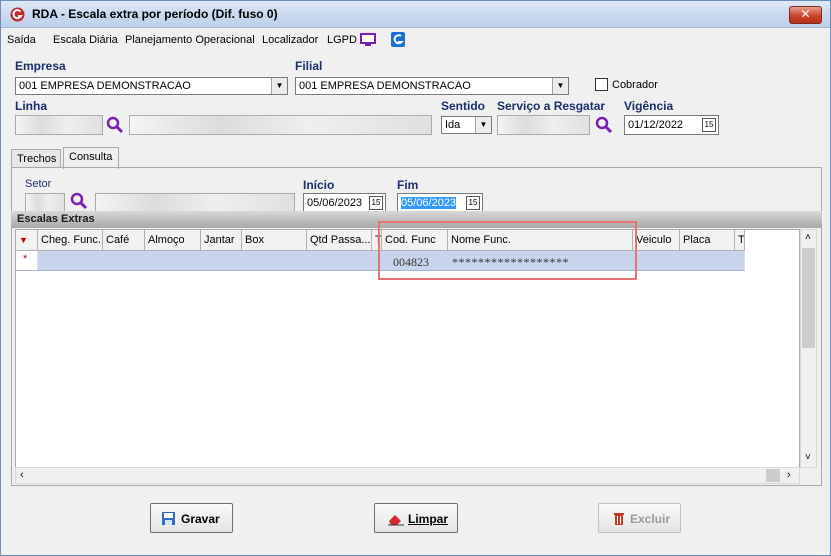 This screenshot has height=556, width=831. I want to click on setor-label: Setor, so click(38, 184).